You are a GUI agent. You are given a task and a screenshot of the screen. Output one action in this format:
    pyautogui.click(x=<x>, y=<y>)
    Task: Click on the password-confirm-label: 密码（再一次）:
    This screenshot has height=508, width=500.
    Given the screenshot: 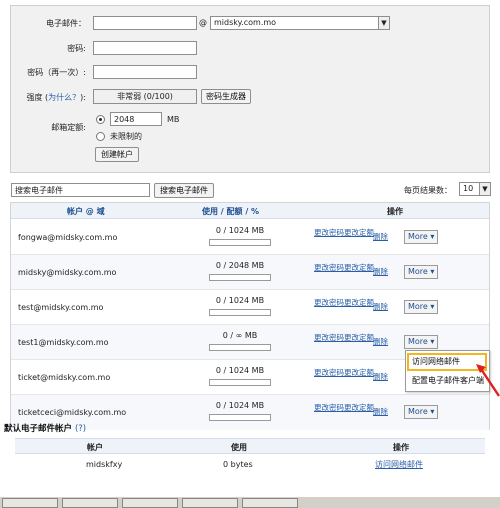 What is the action you would take?
    pyautogui.click(x=56, y=72)
    